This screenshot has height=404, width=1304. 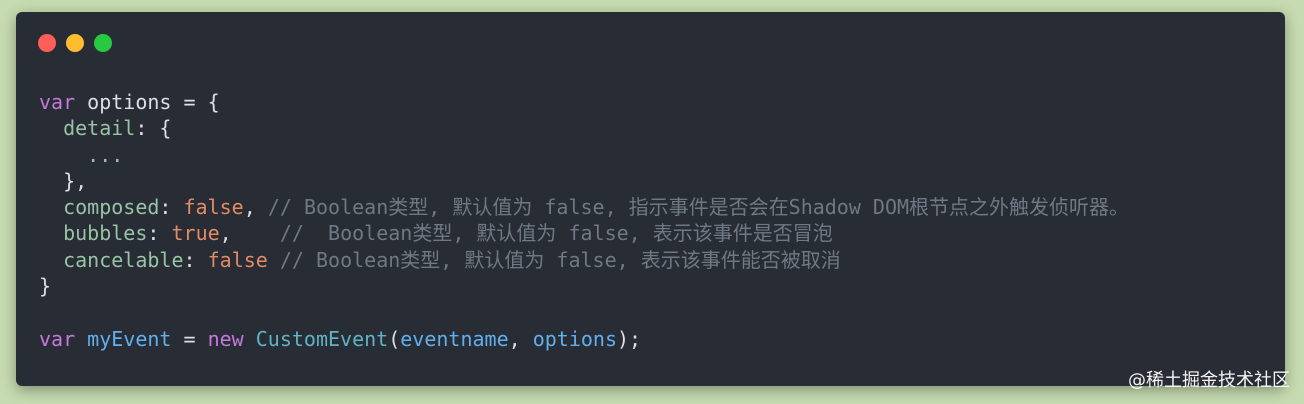 I want to click on property: cancelable, so click(x=123, y=259).